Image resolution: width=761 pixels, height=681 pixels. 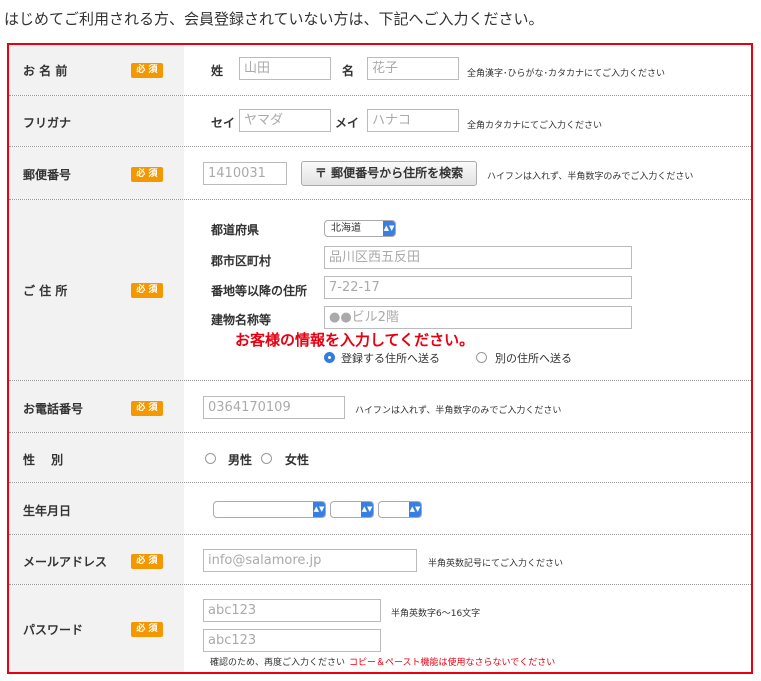 What do you see at coordinates (274, 407) in the screenshot?
I see `phone-input: 0364170109` at bounding box center [274, 407].